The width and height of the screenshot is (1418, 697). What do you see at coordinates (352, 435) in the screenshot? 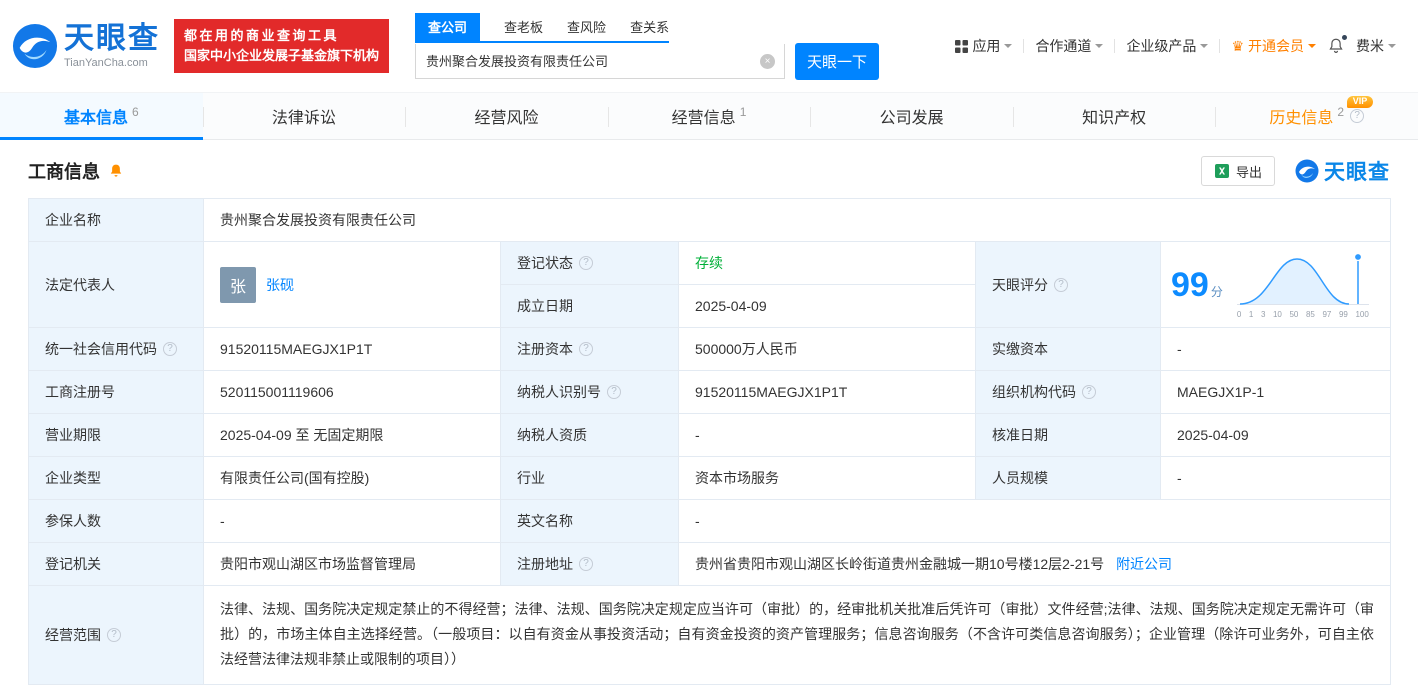
I see `term-value: 2025-04-09 至 无固定期限` at bounding box center [352, 435].